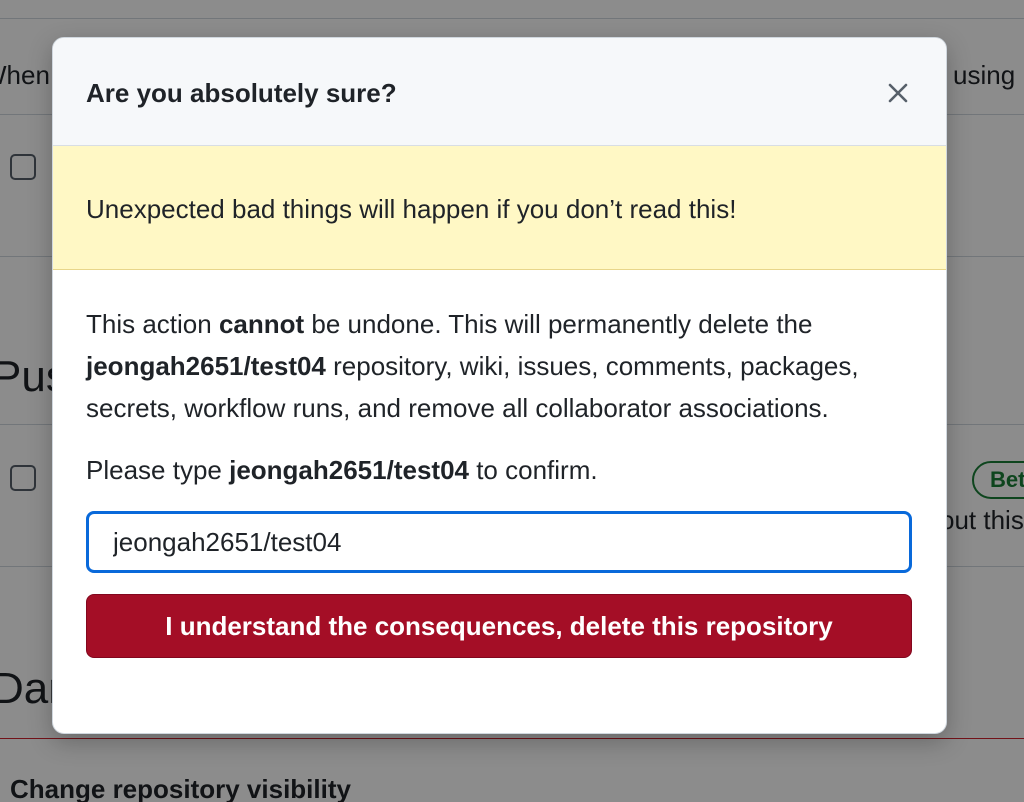 Image resolution: width=1024 pixels, height=802 pixels. I want to click on confirm-suffix: to confirm., so click(533, 470).